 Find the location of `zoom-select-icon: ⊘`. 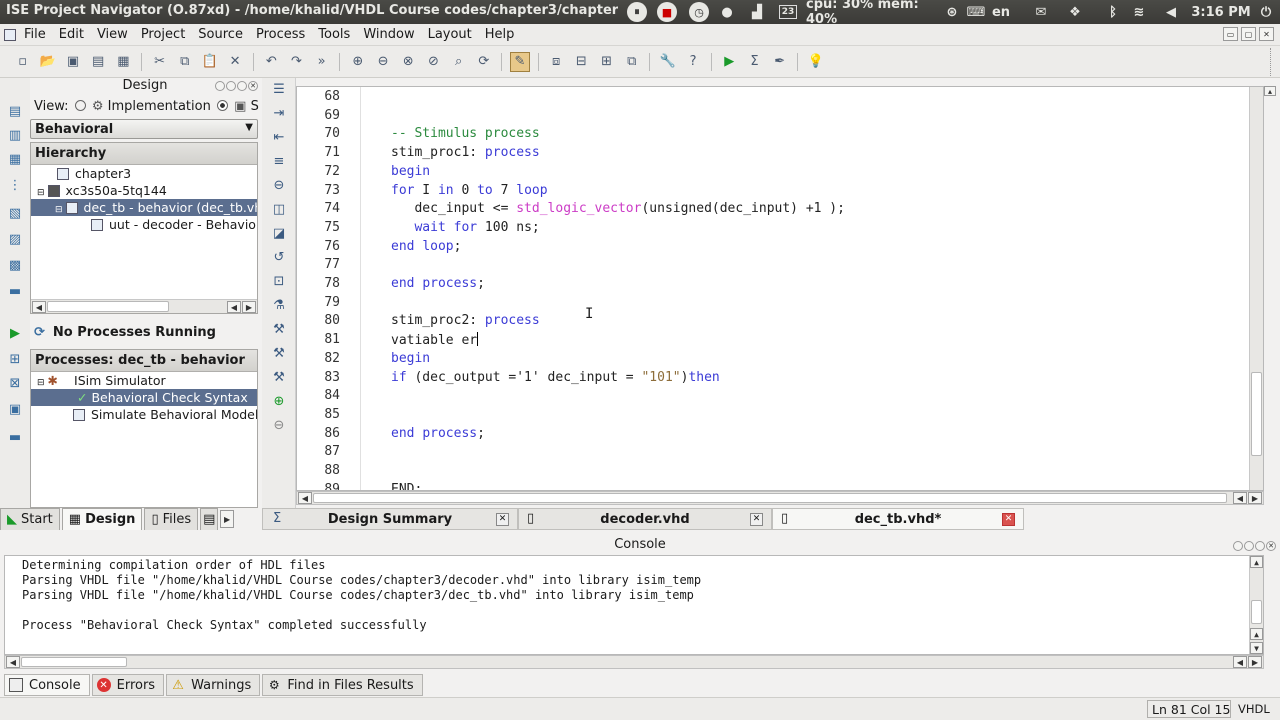

zoom-select-icon: ⊘ is located at coordinates (433, 62).